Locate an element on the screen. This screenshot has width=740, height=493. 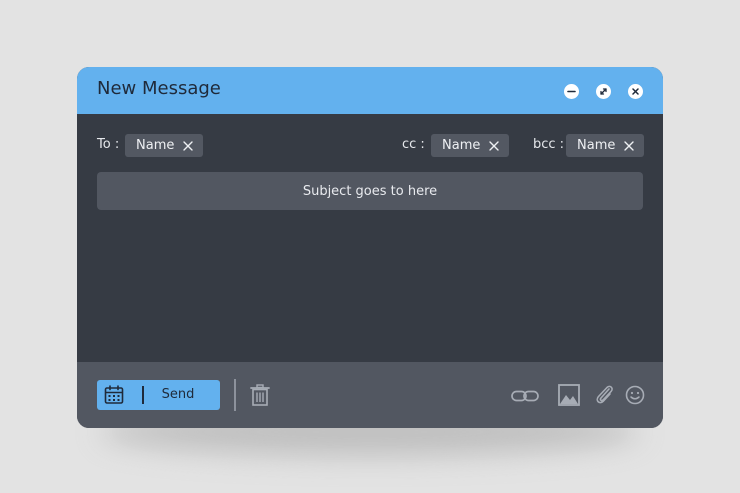
send-button-group: Send is located at coordinates (158, 395).